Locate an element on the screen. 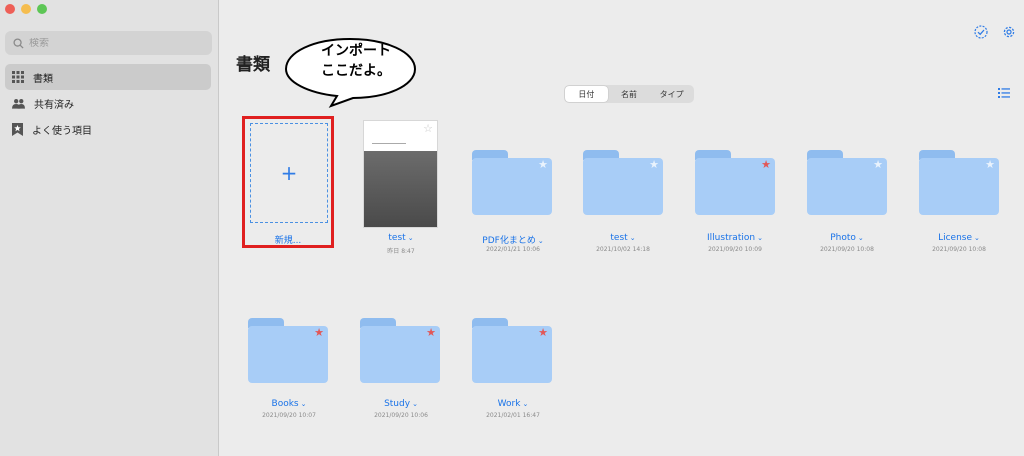  folder-item-illustration: ★ Illustration ⌄ 2021/09/20 10:09 is located at coordinates (735, 204).